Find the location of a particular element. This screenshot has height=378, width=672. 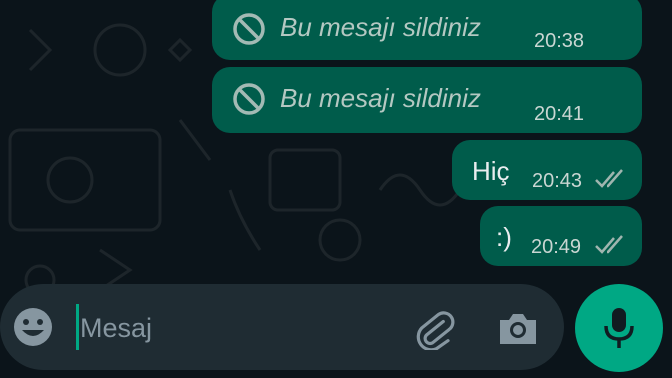

sent-message: :) 20:49 is located at coordinates (561, 236).